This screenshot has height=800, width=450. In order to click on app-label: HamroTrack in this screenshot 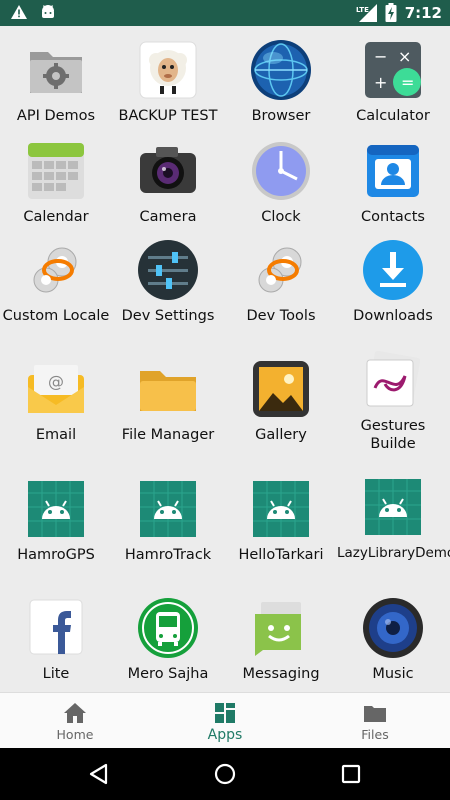, I will do `click(168, 555)`.